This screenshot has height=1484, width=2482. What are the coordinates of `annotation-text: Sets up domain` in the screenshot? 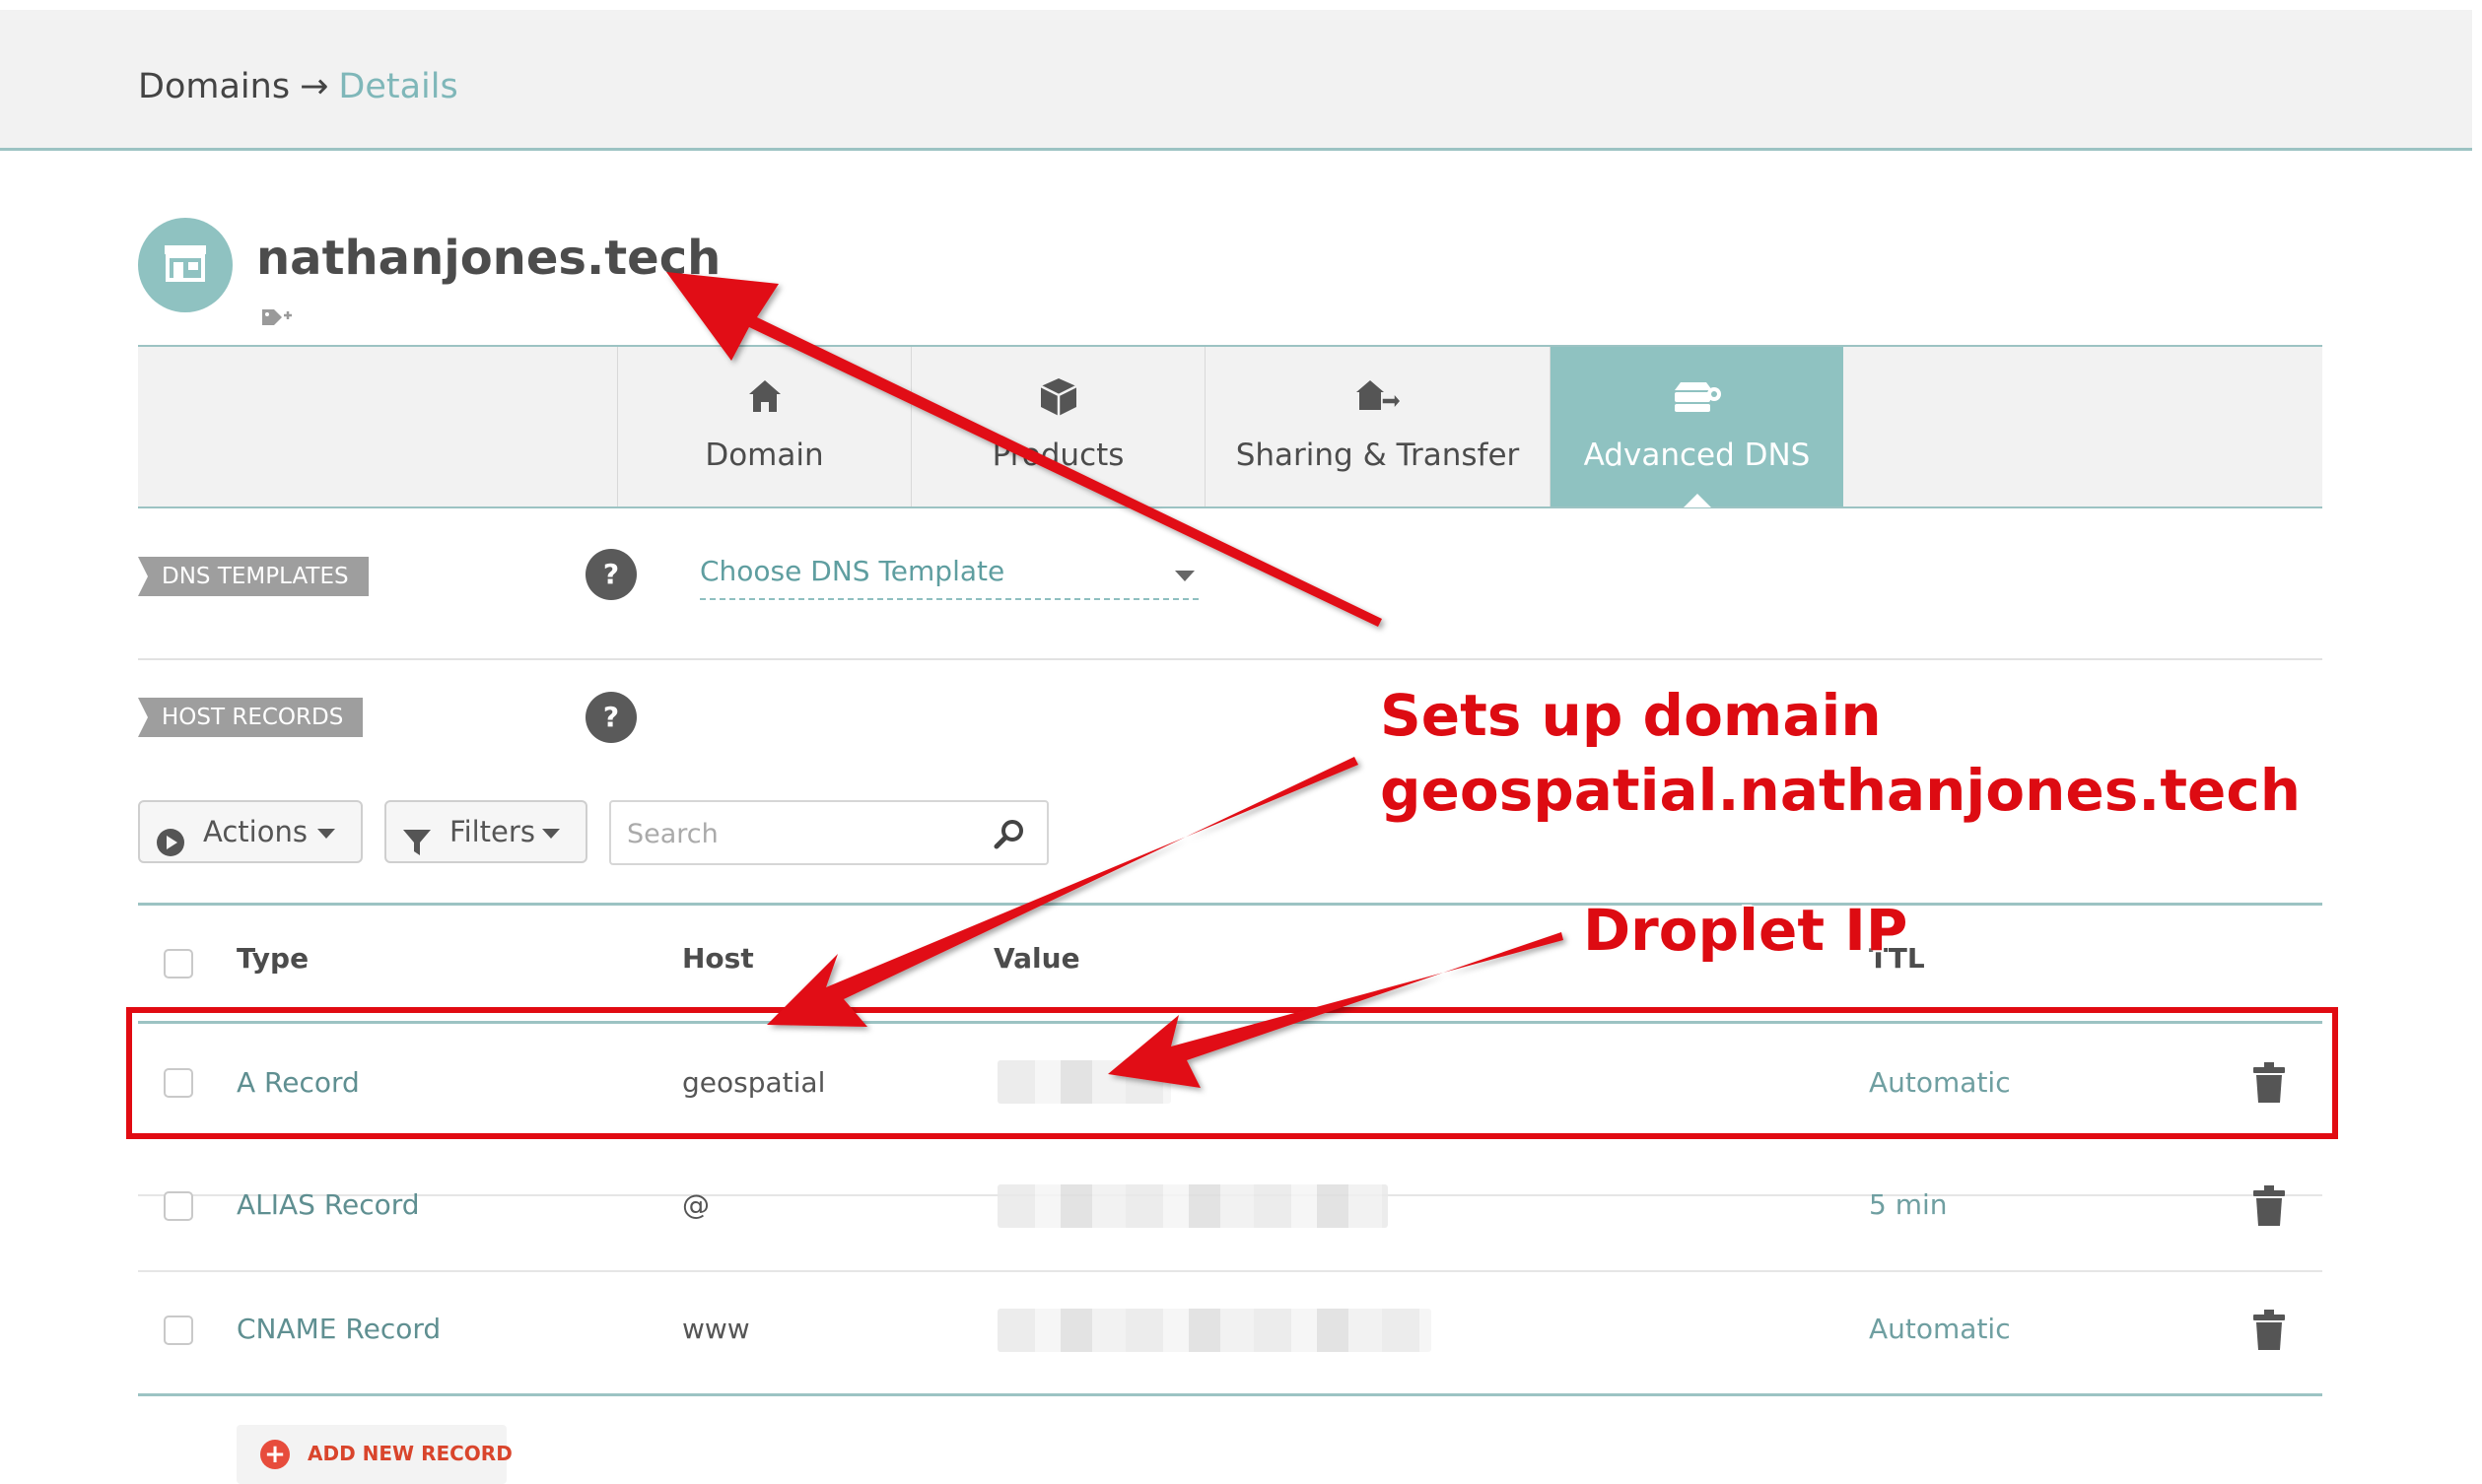 It's located at (1631, 715).